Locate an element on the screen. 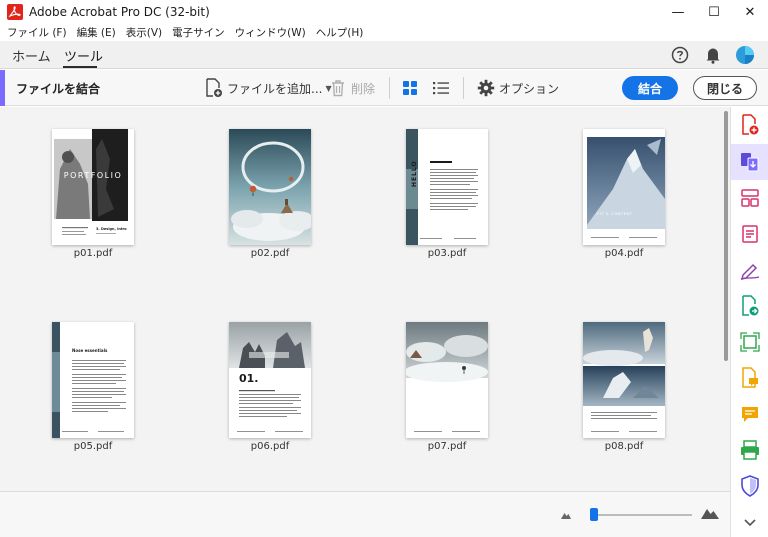 The image size is (768, 537). minimize-button: — is located at coordinates (678, 12).